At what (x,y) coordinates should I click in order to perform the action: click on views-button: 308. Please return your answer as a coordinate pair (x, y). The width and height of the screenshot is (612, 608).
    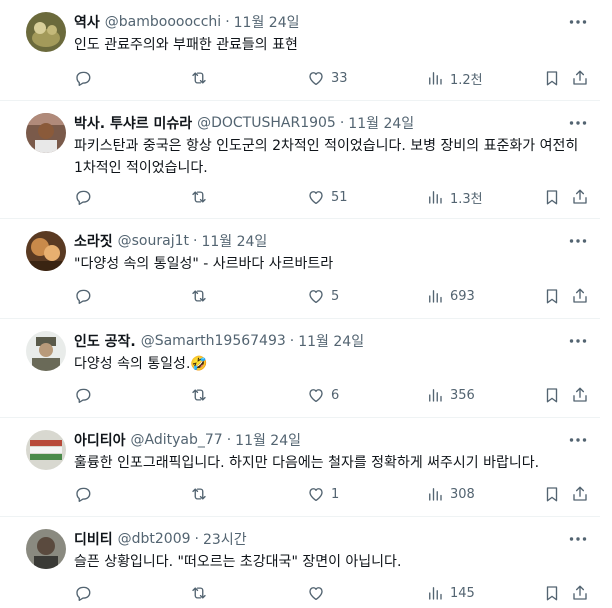
    Looking at the image, I should click on (450, 494).